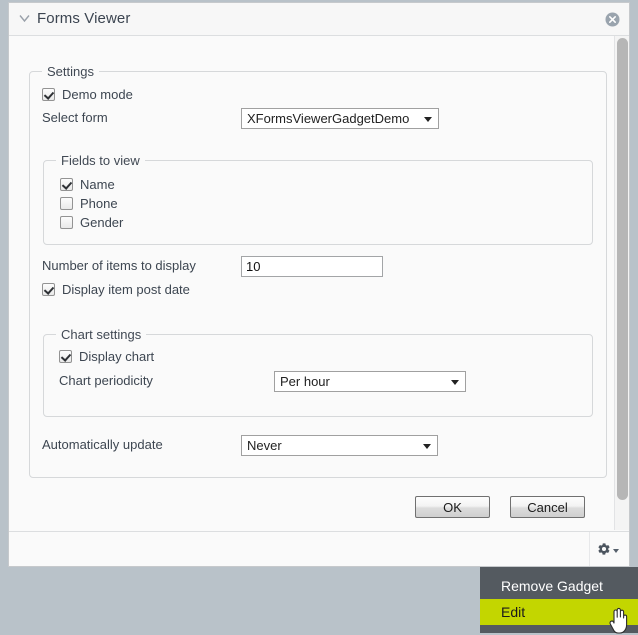 The image size is (638, 635). What do you see at coordinates (319, 19) in the screenshot?
I see `gadget-header: Forms Viewer` at bounding box center [319, 19].